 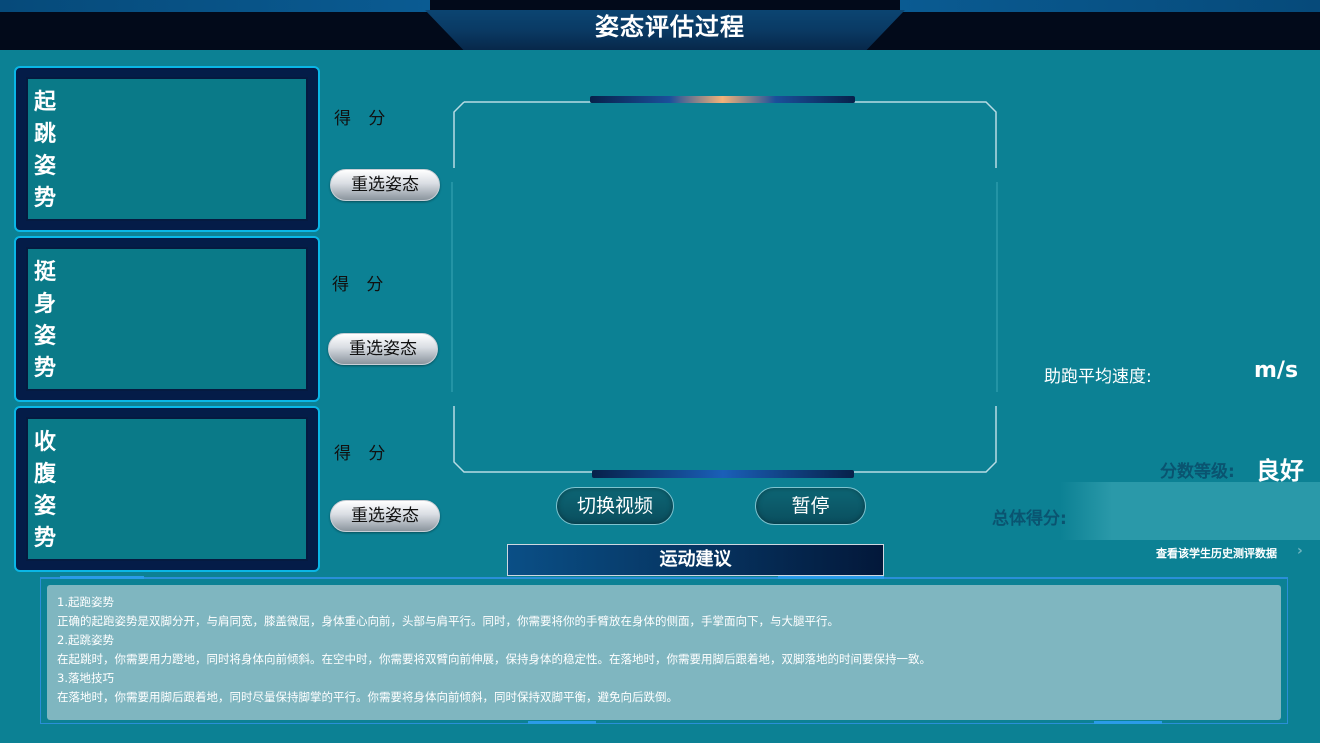 What do you see at coordinates (1216, 553) in the screenshot?
I see `history-data-link: 查看该学生历史测评数据` at bounding box center [1216, 553].